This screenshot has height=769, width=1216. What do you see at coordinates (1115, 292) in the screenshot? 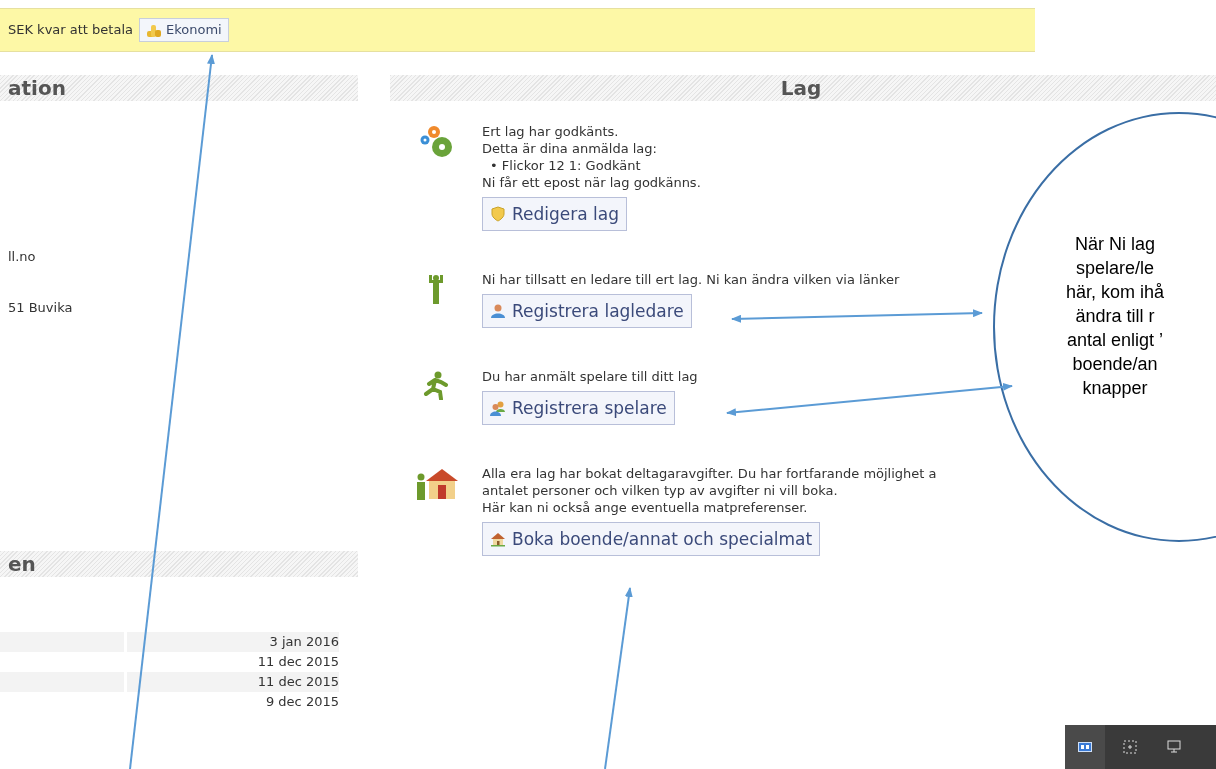
I see `annotation-text: här, kom ihå` at bounding box center [1115, 292].